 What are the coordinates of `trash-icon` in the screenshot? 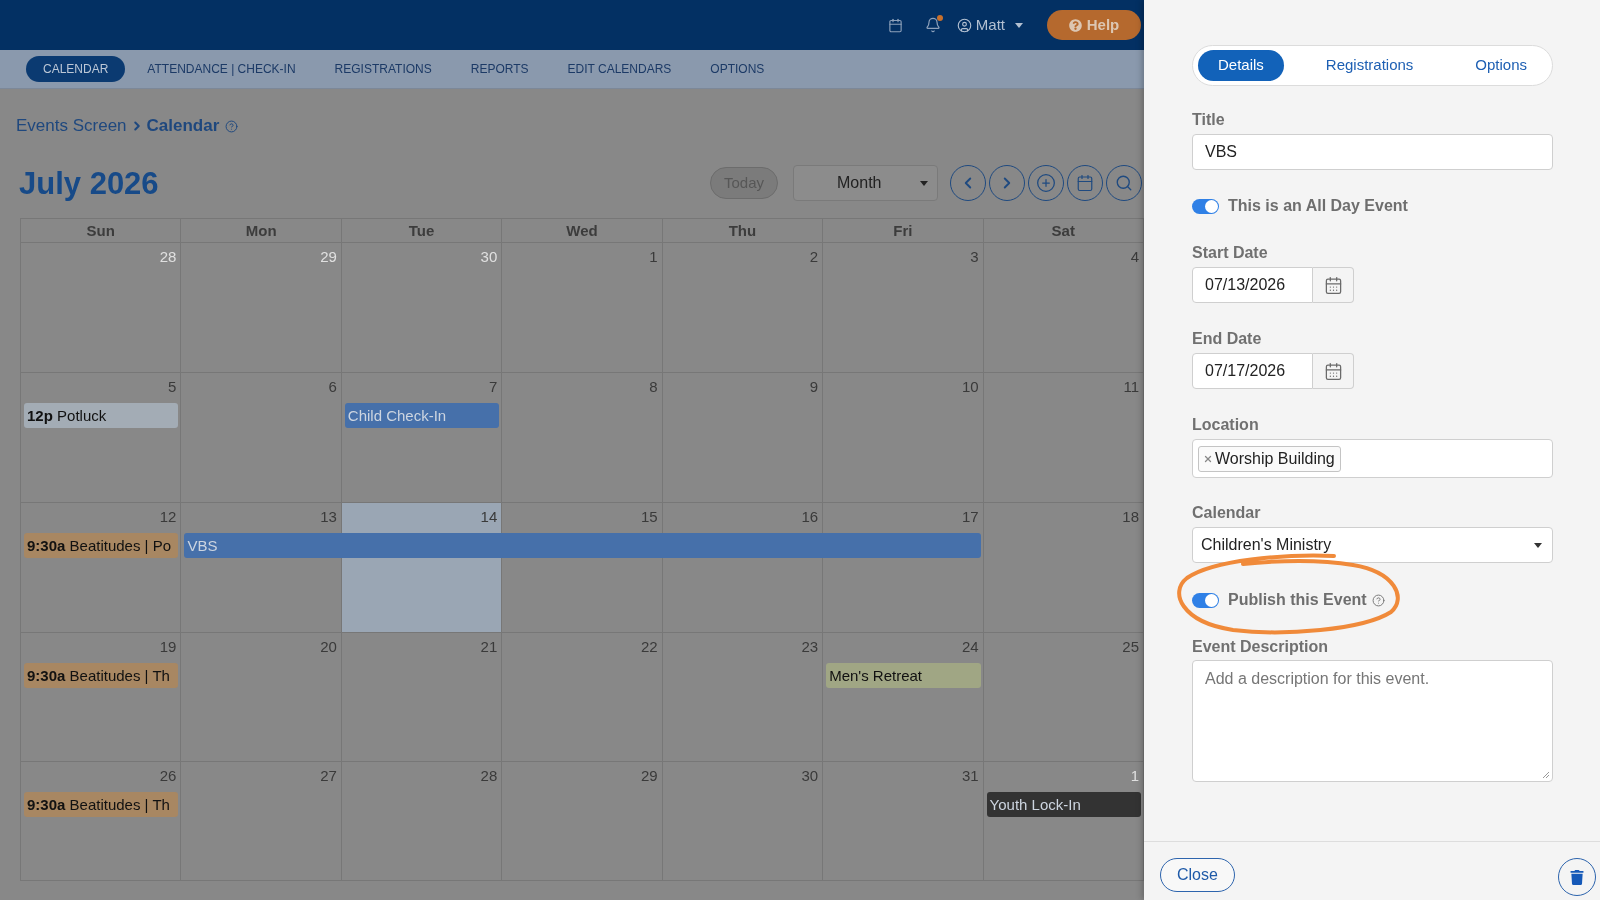 It's located at (1577, 877).